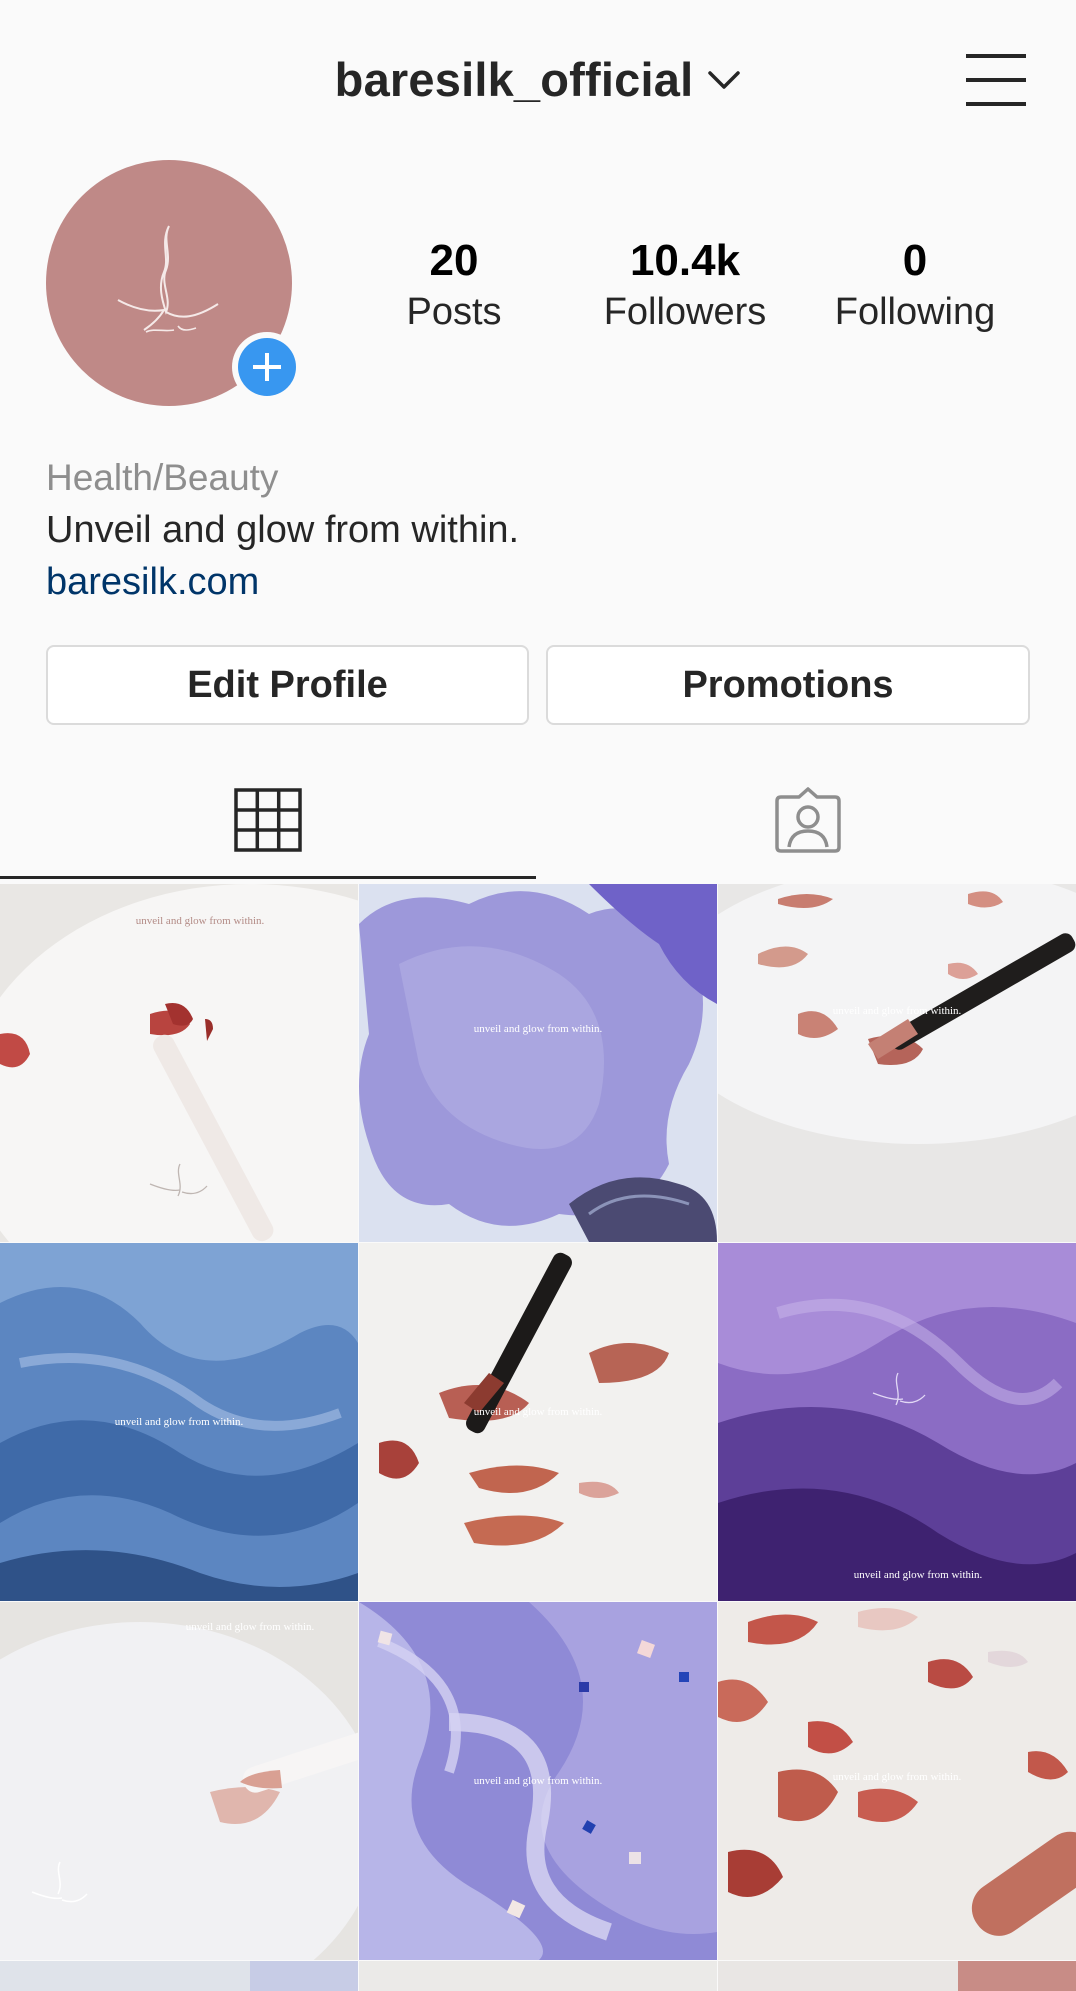 The image size is (1076, 1991). What do you see at coordinates (915, 312) in the screenshot?
I see `stat-following-label: Following` at bounding box center [915, 312].